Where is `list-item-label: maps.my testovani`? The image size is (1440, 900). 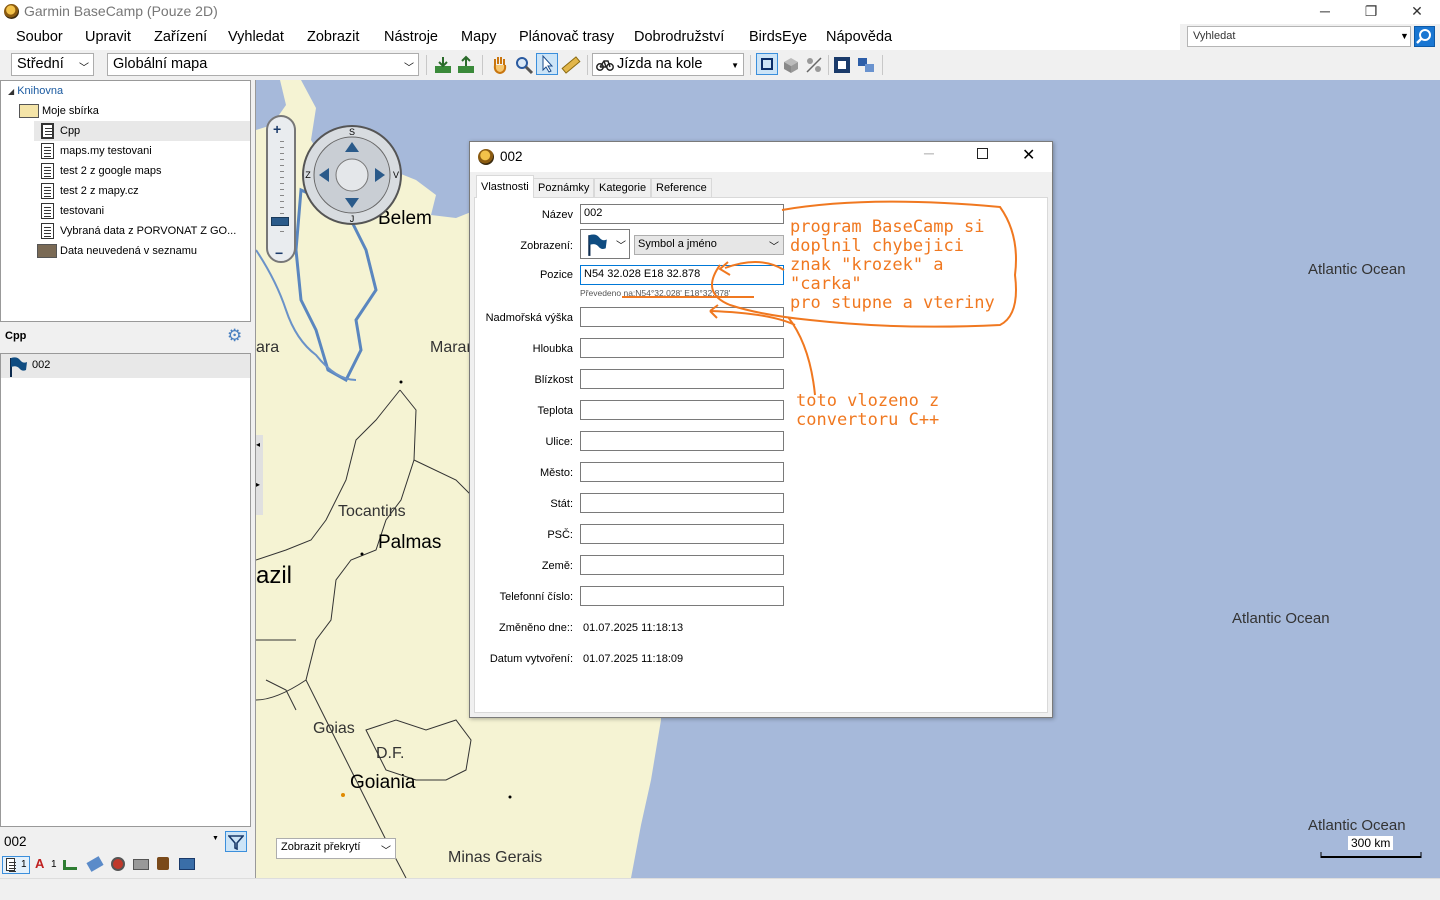
list-item-label: maps.my testovani is located at coordinates (106, 151).